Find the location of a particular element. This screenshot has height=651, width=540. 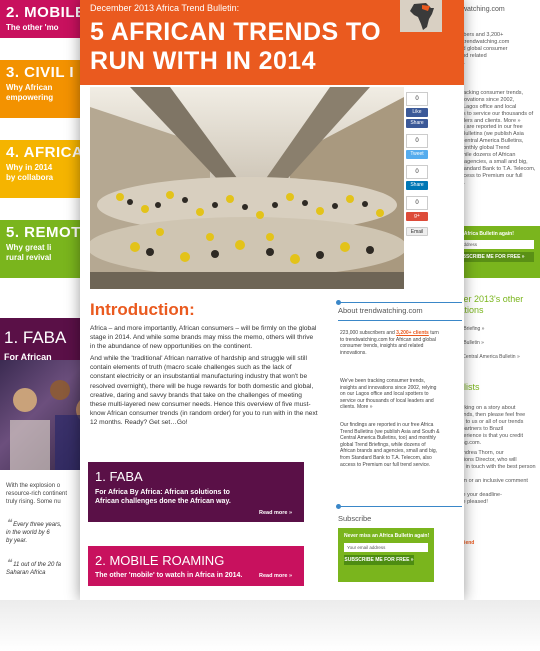

linkedin-share-button: Share is located at coordinates (417, 185).